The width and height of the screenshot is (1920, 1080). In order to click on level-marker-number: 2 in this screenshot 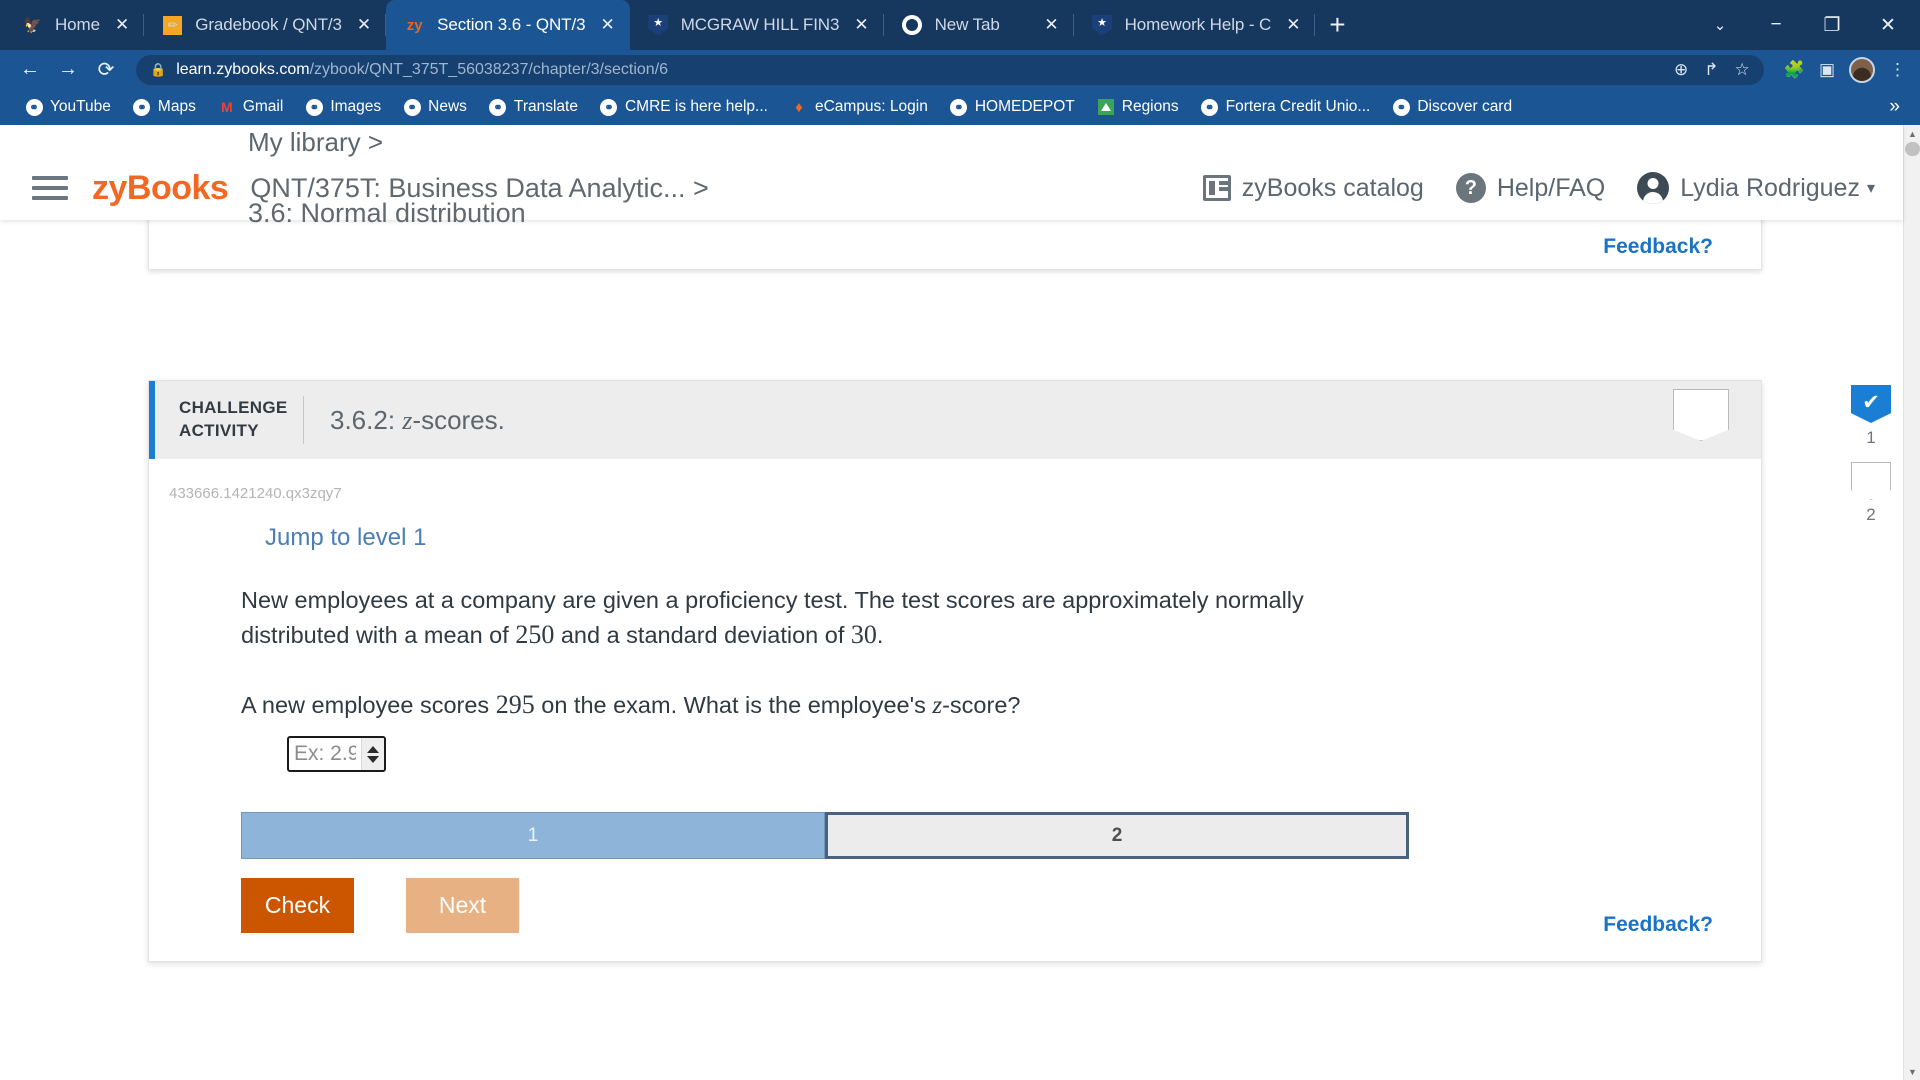, I will do `click(1871, 514)`.